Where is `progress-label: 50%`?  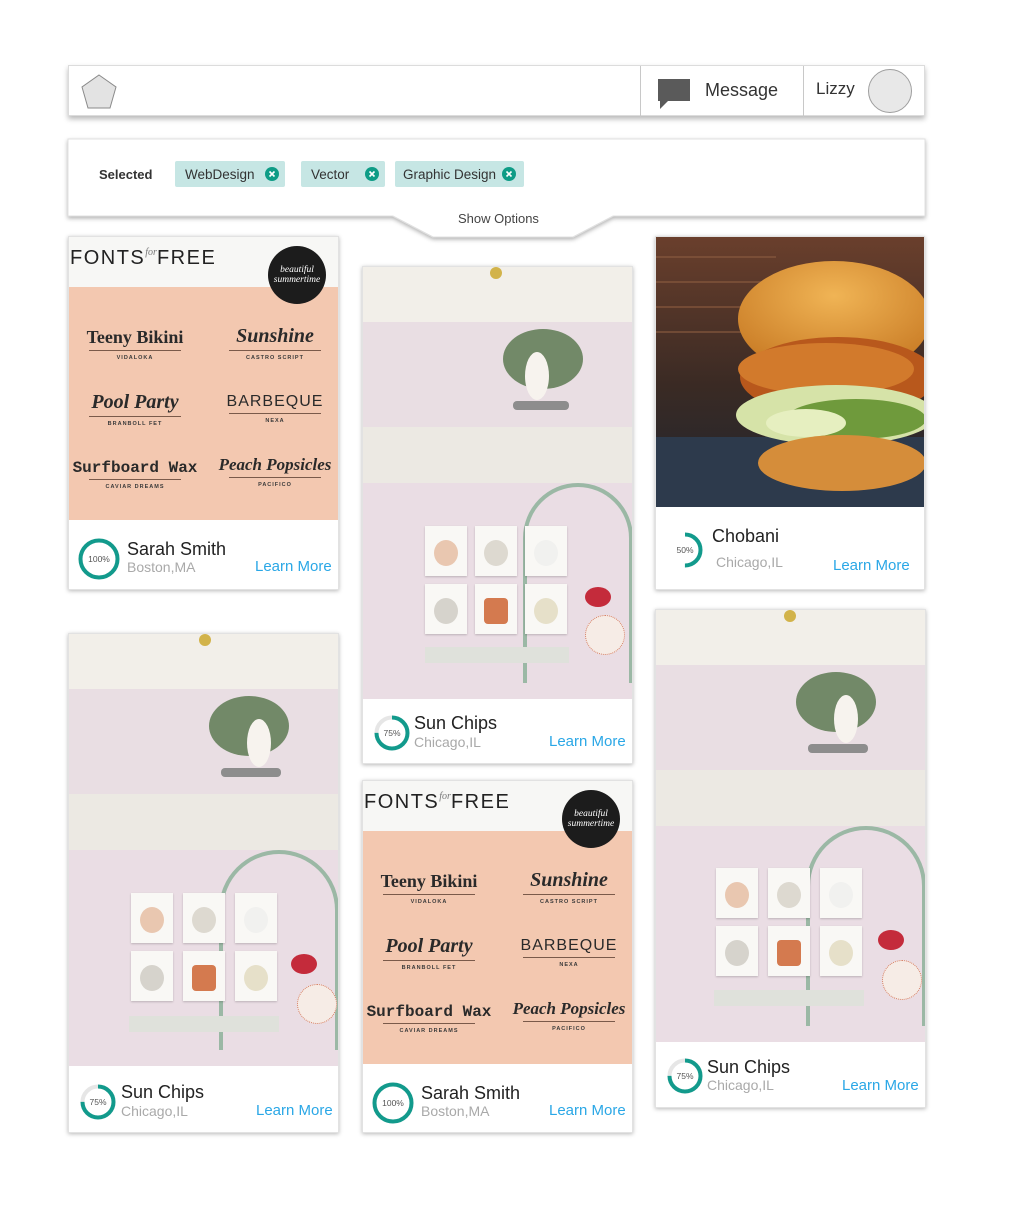 progress-label: 50% is located at coordinates (685, 550).